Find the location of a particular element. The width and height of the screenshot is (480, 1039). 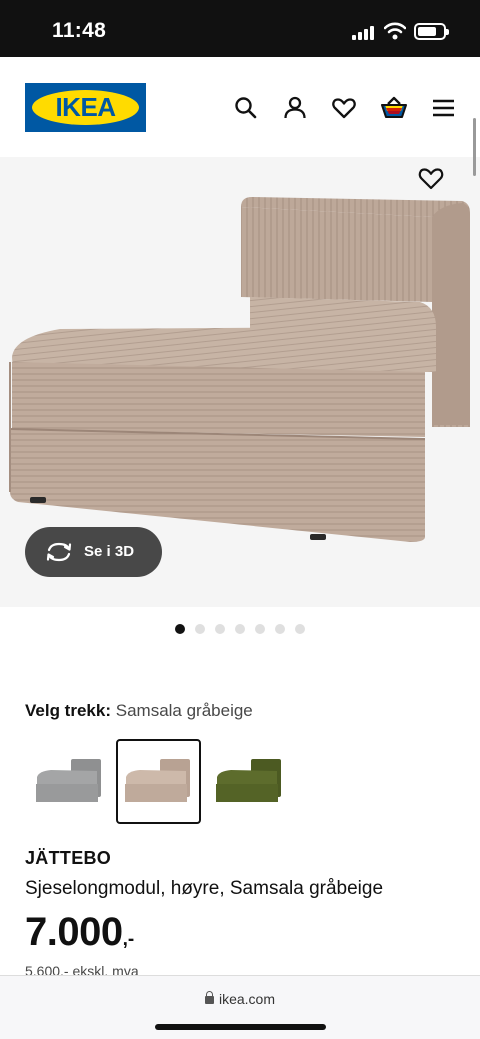

ikea-logo: IKEA is located at coordinates (85, 107).